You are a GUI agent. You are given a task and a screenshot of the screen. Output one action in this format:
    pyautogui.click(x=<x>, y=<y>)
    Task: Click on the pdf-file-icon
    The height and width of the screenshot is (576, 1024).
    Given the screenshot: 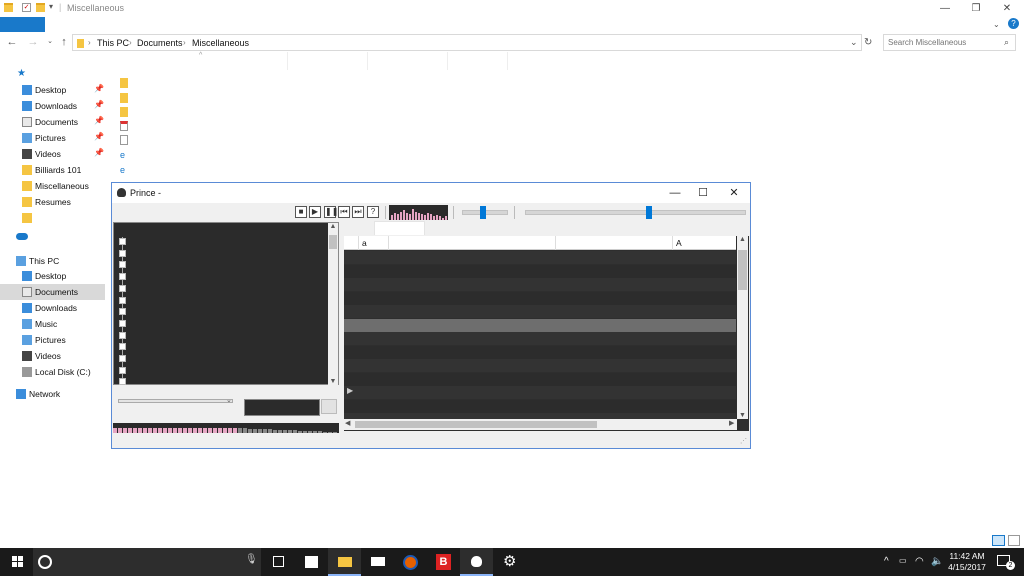 What is the action you would take?
    pyautogui.click(x=124, y=126)
    